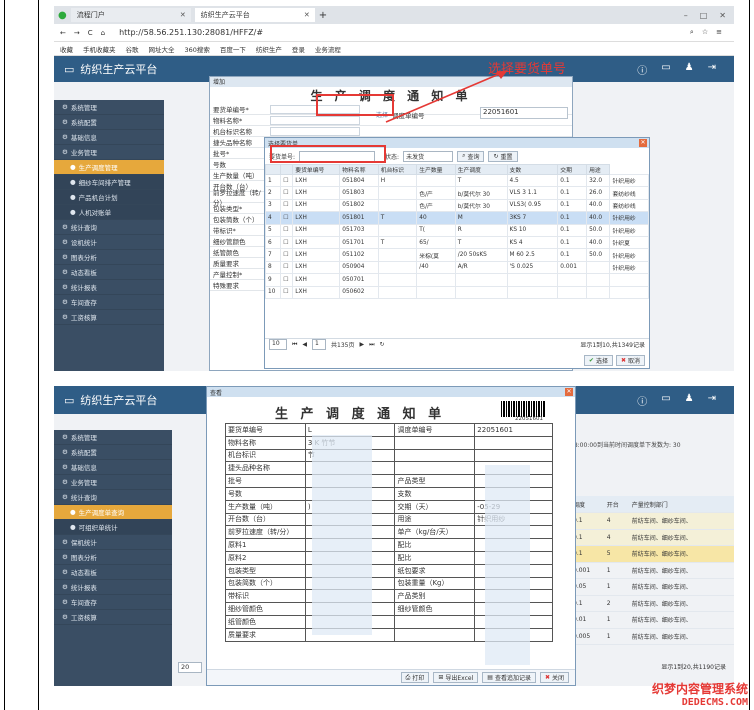 This screenshot has height=710, width=754. I want to click on first-page-icon: ⏮, so click(294, 345).